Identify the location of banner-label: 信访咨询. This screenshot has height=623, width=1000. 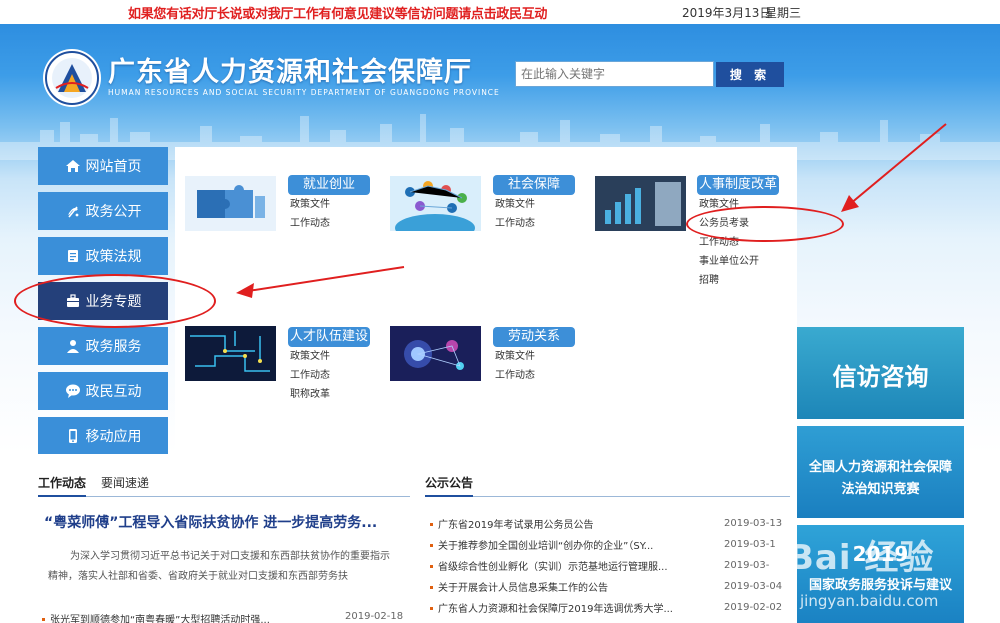
(880, 377).